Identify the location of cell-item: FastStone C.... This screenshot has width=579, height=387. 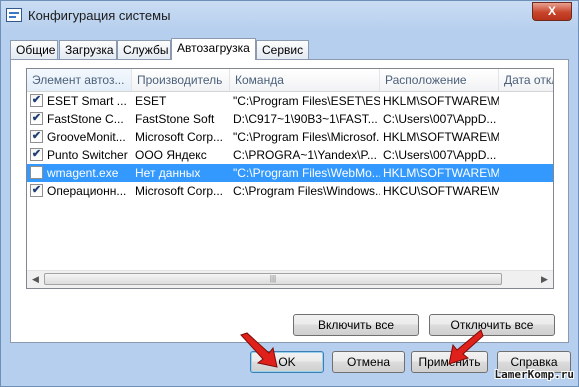
(85, 119).